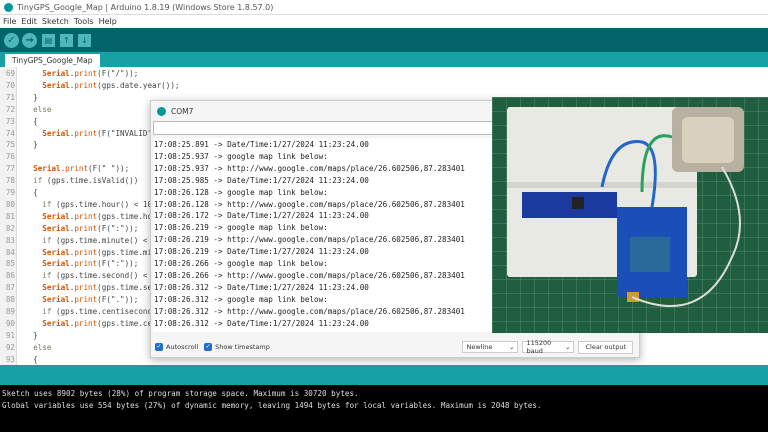 Image resolution: width=768 pixels, height=432 pixels. I want to click on serial-monitor-title: COM7, so click(182, 111).